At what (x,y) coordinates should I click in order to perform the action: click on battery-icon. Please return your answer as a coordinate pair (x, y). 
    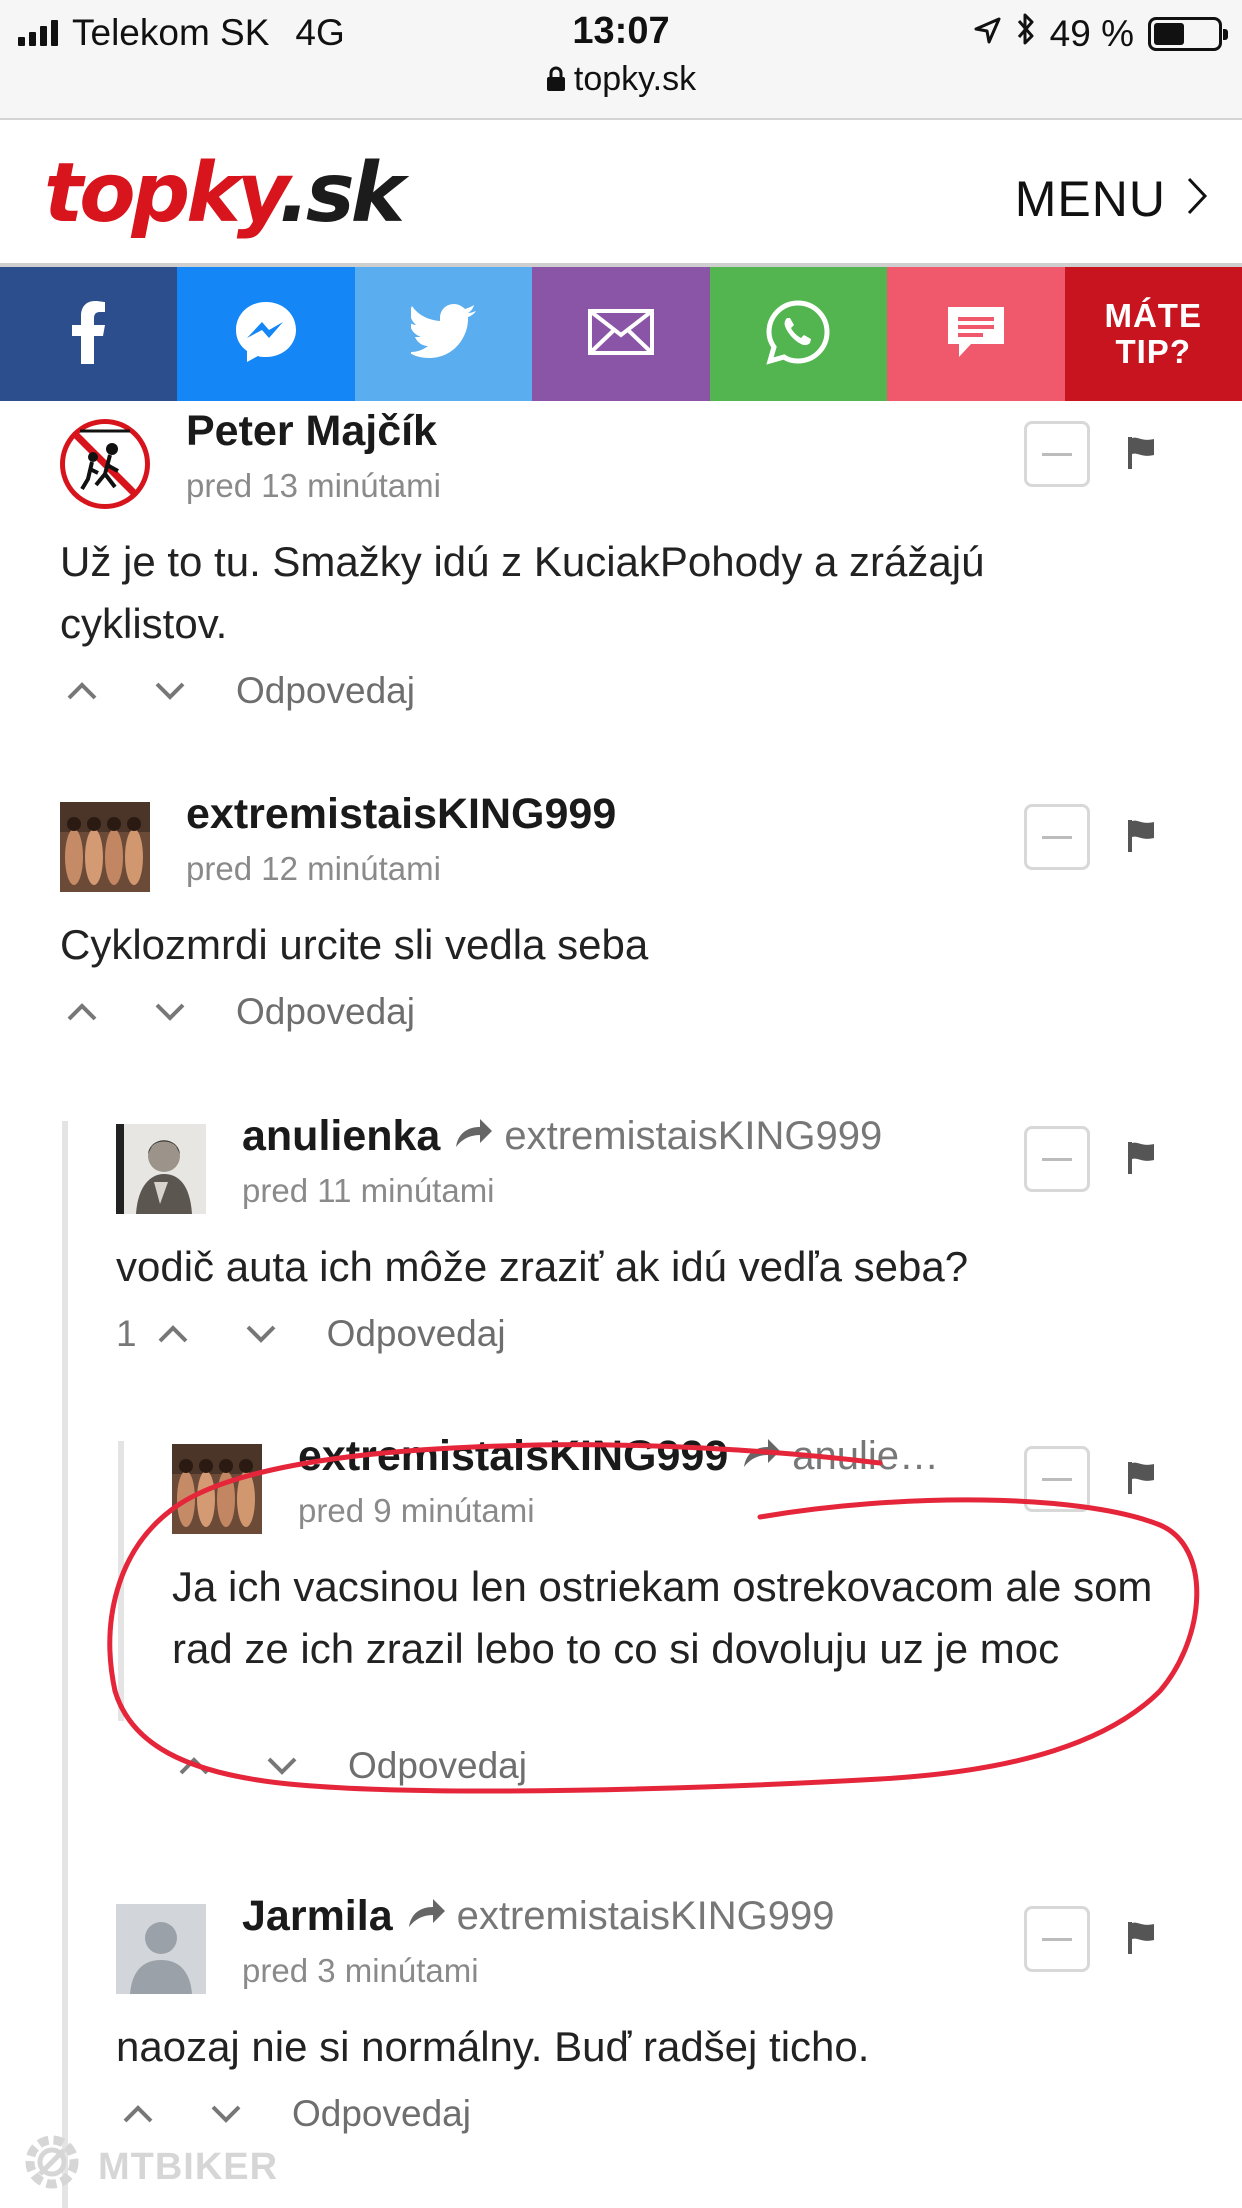
    Looking at the image, I should click on (1188, 33).